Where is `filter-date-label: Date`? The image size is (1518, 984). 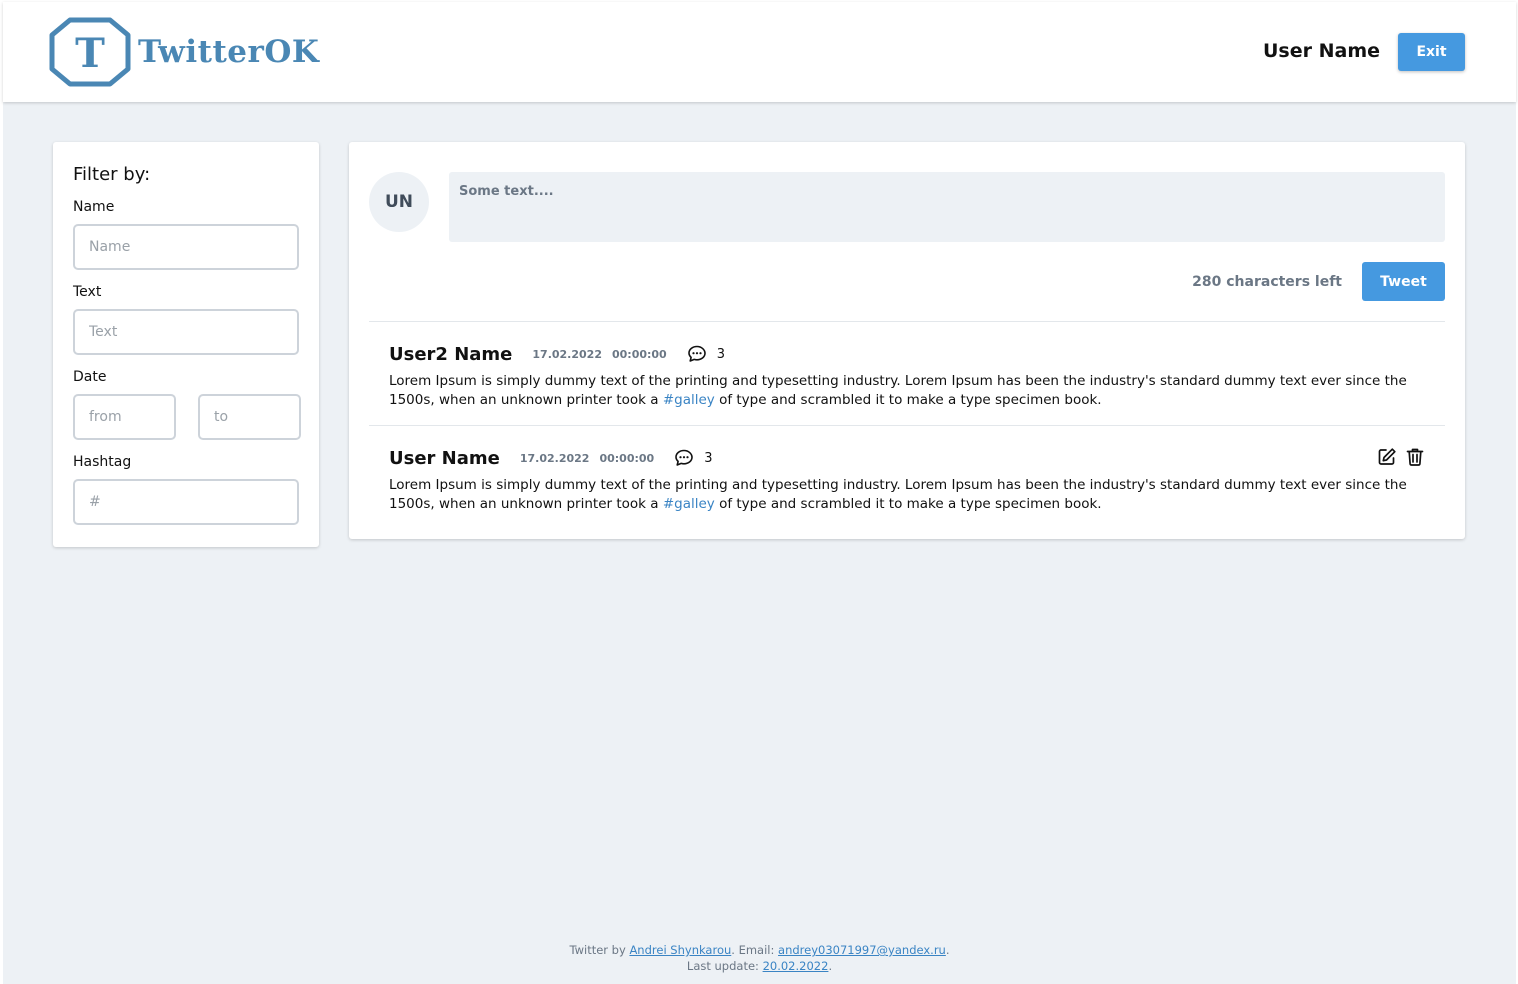 filter-date-label: Date is located at coordinates (90, 377).